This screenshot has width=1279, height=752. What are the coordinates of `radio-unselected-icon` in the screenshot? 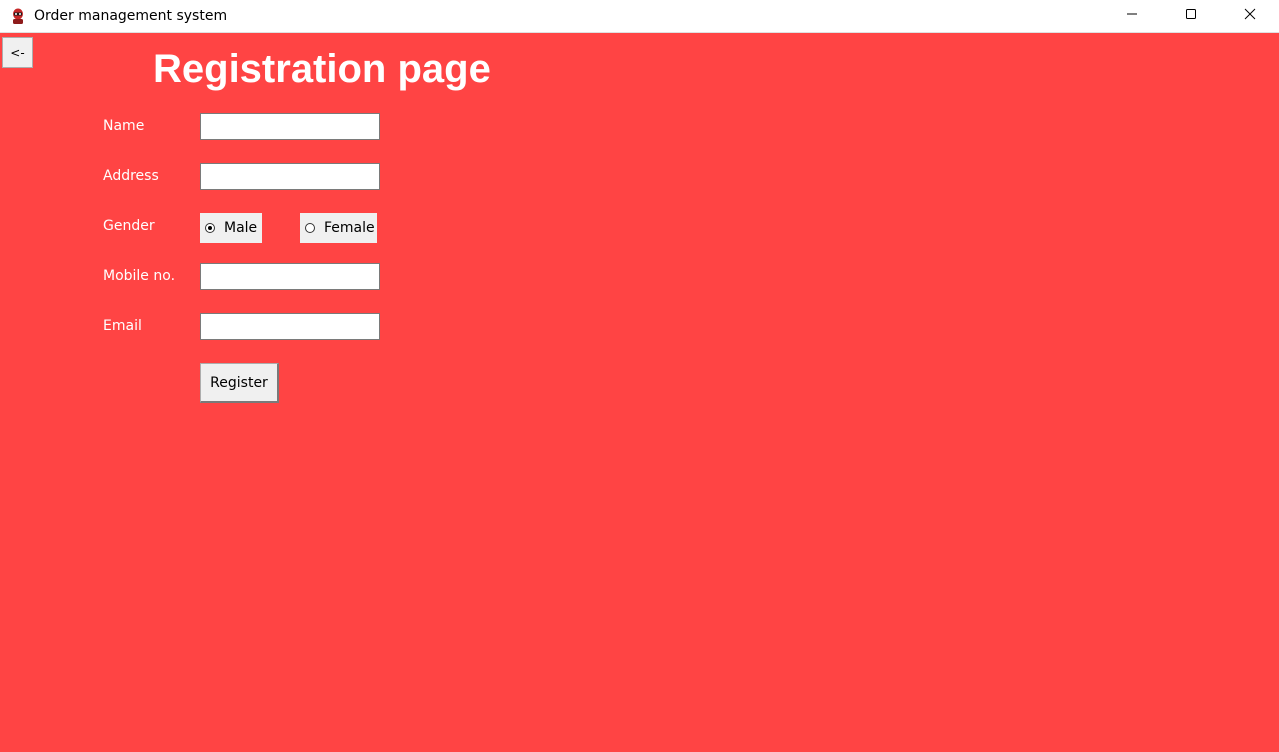 It's located at (310, 228).